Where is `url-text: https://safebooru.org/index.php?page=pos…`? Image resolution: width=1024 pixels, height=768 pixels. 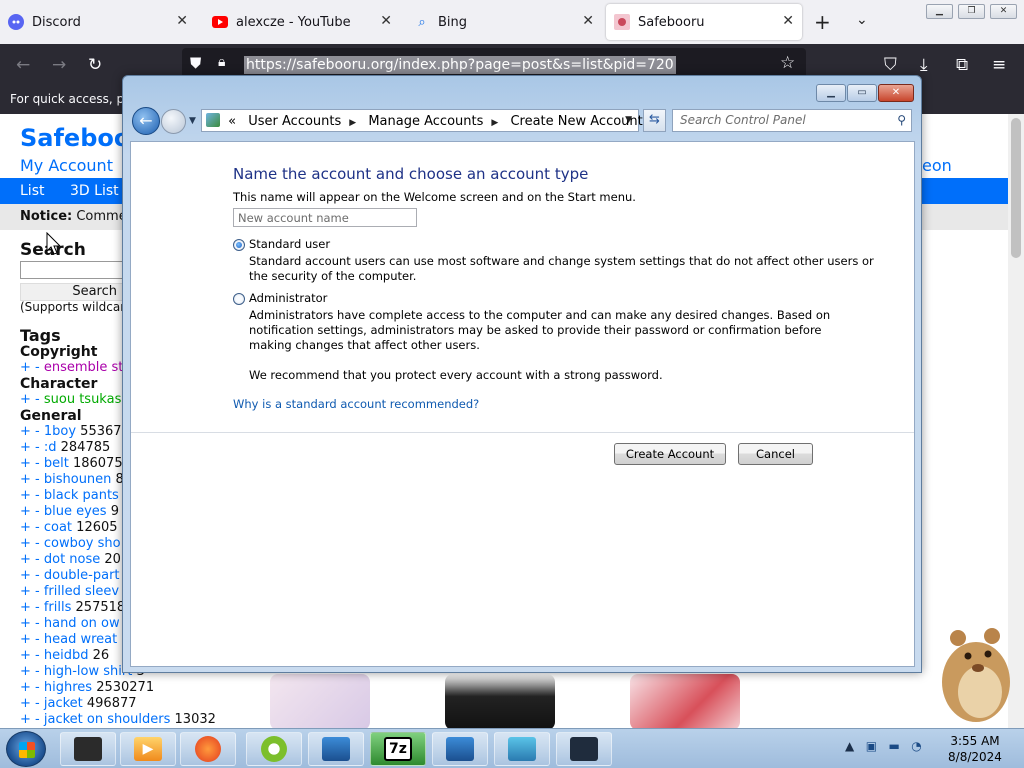 url-text: https://safebooru.org/index.php?page=pos… is located at coordinates (460, 65).